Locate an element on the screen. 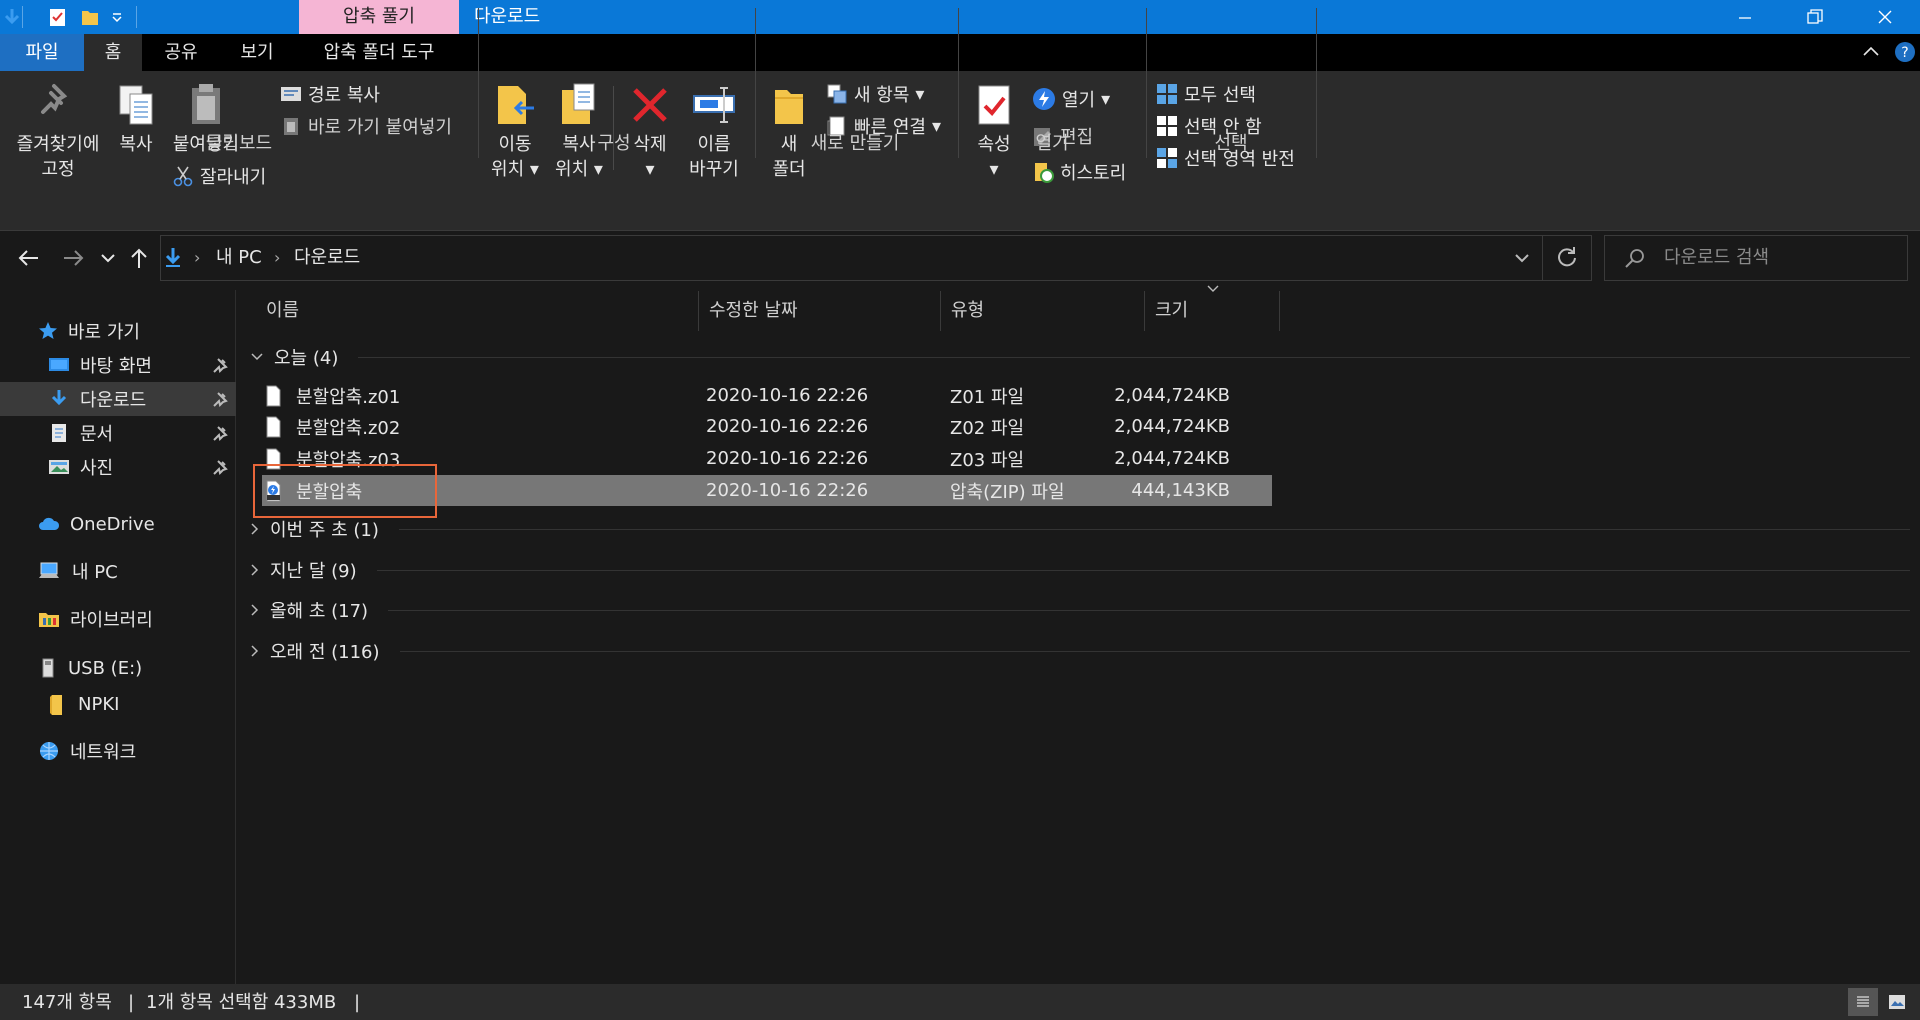  address-history-chevron-icon is located at coordinates (1522, 258).